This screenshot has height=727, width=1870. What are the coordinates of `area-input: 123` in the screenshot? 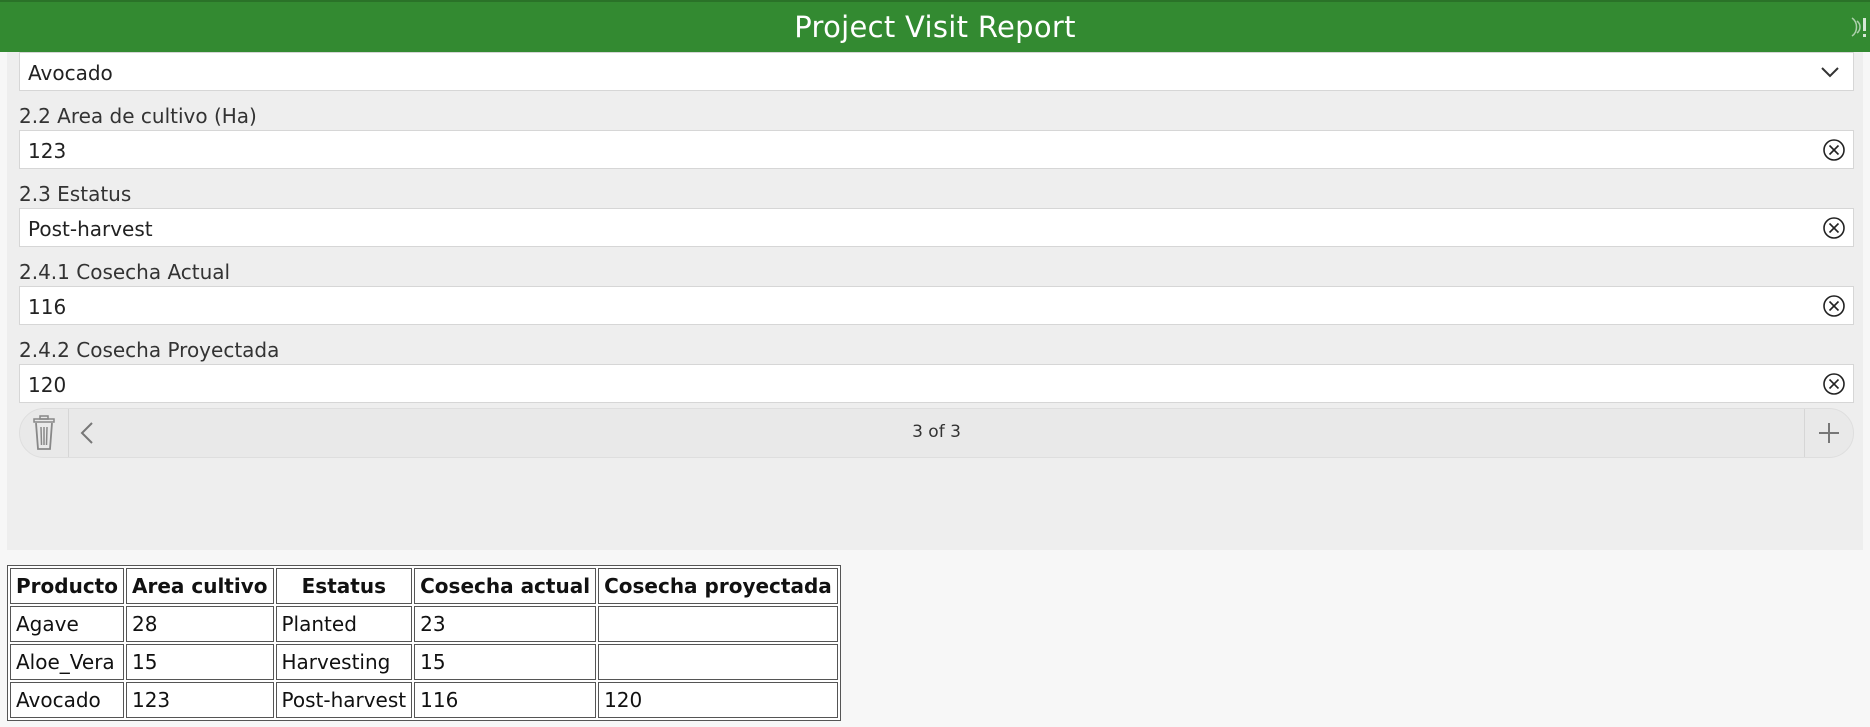 It's located at (936, 149).